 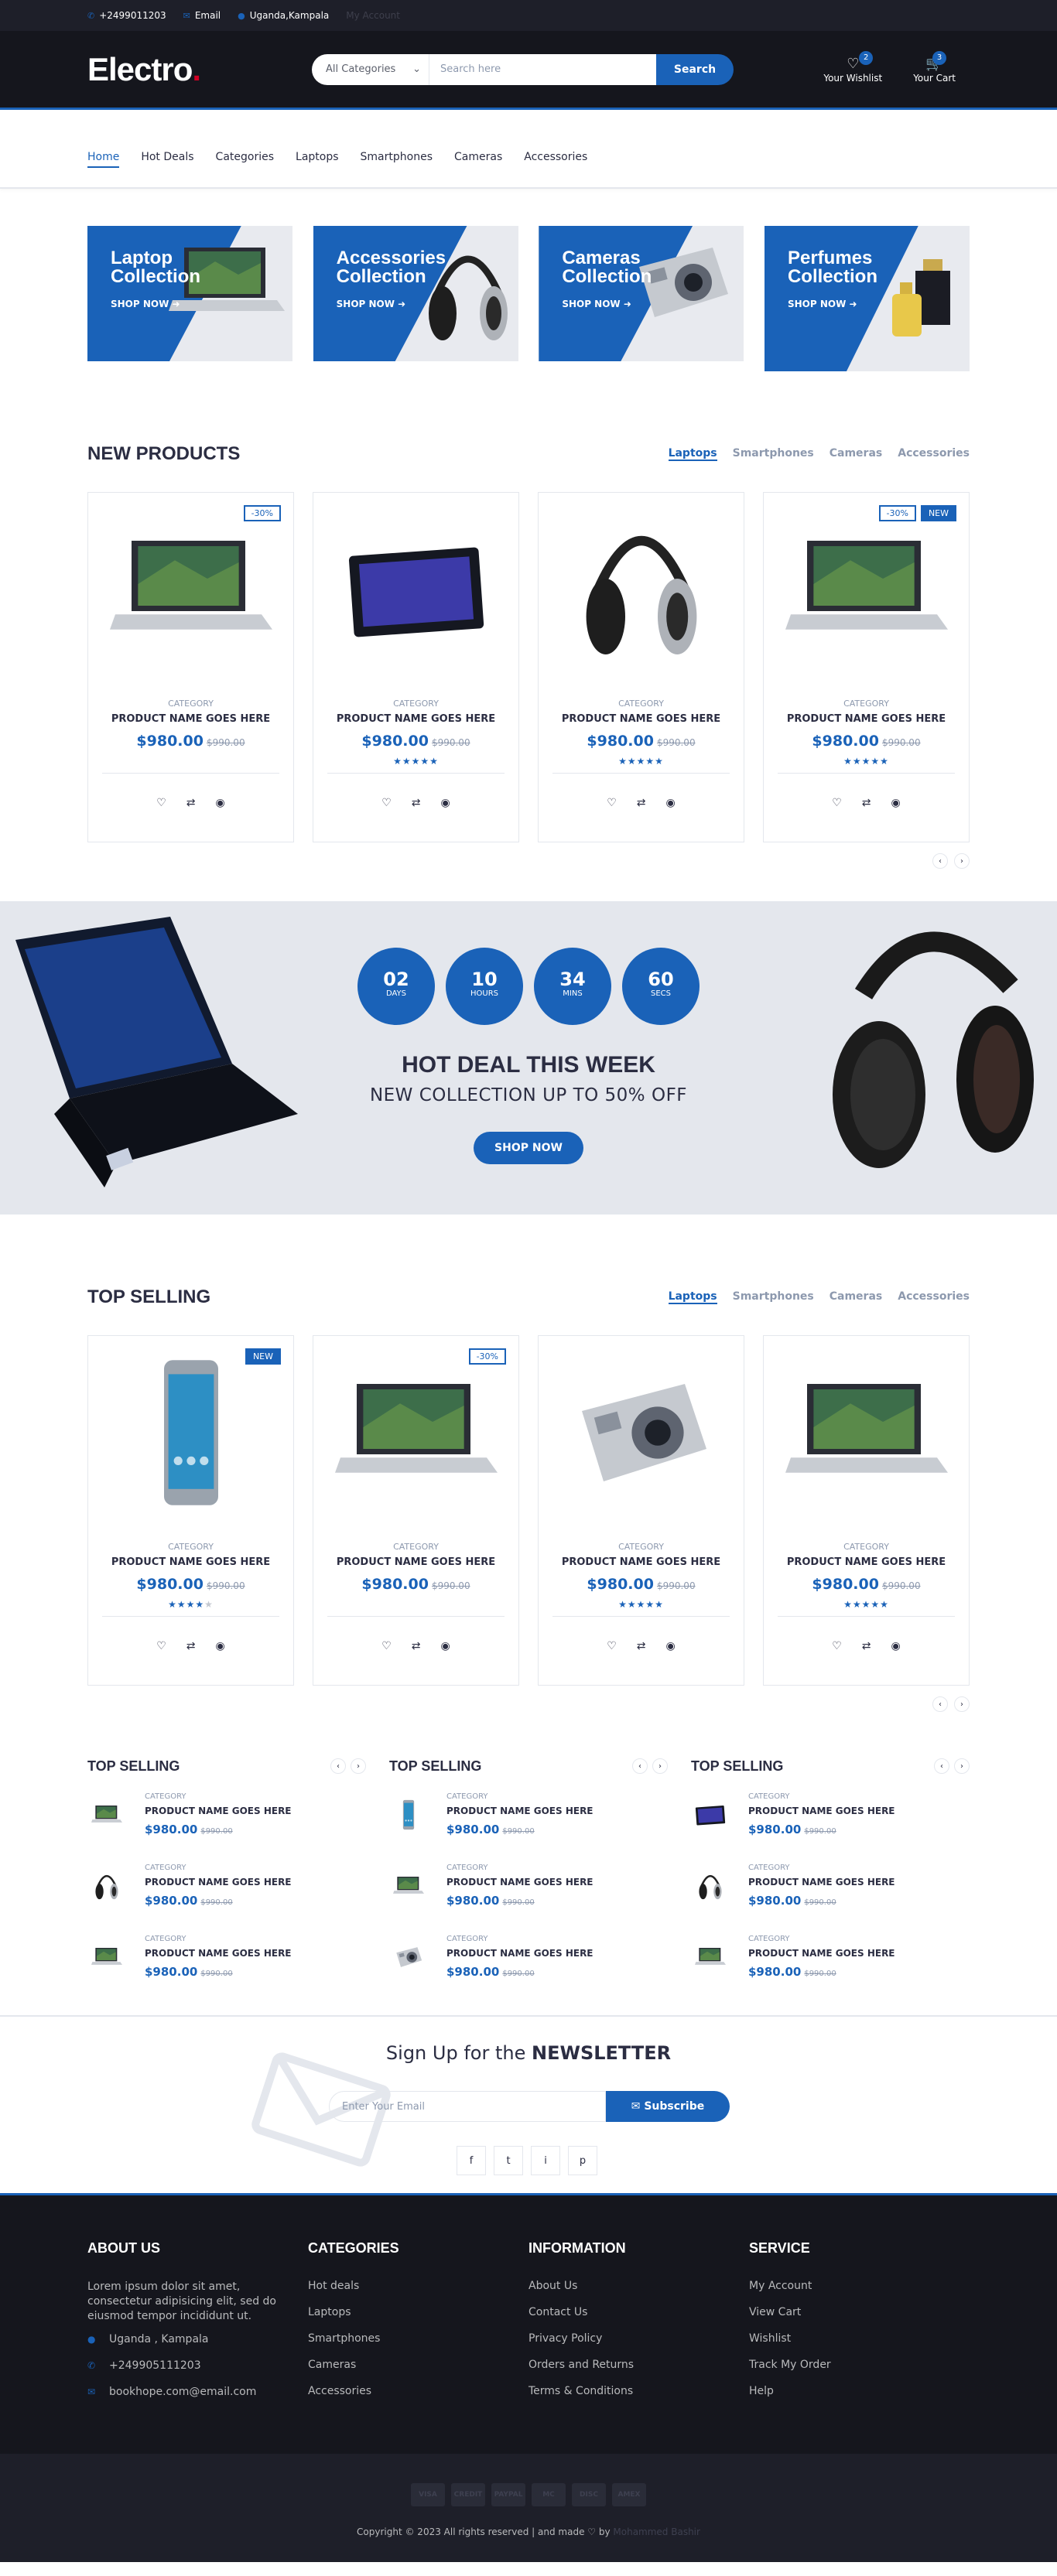 I want to click on instagram-icon: i, so click(x=545, y=2160).